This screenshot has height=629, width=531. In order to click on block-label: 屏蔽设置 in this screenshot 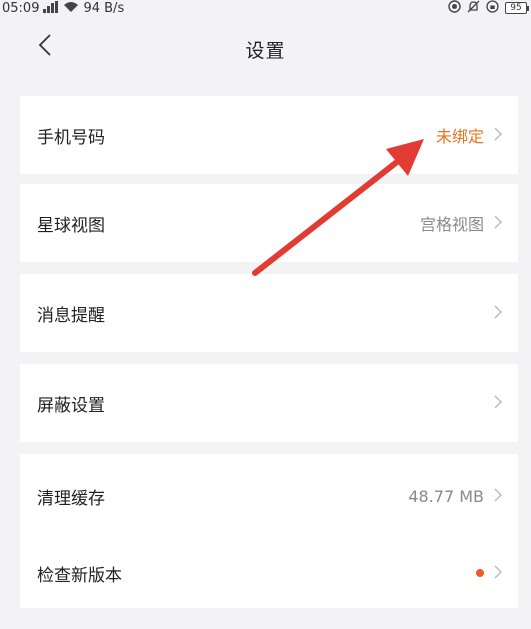, I will do `click(71, 405)`.